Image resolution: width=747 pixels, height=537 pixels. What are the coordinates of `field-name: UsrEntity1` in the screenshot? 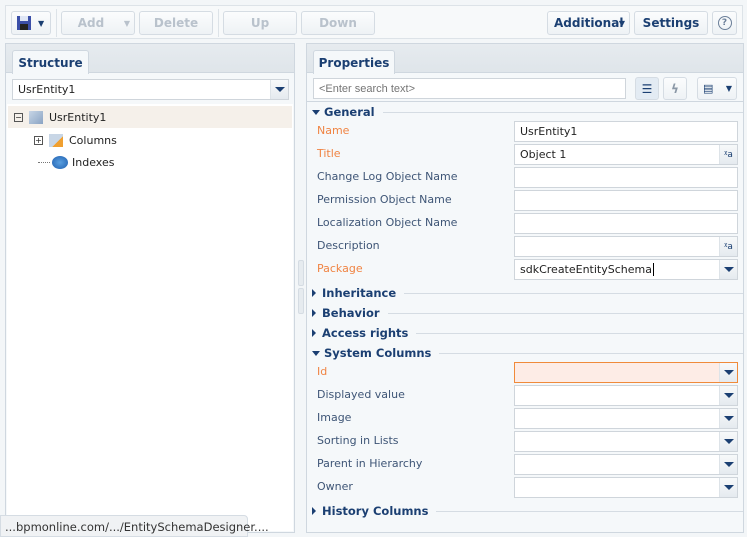 It's located at (626, 131).